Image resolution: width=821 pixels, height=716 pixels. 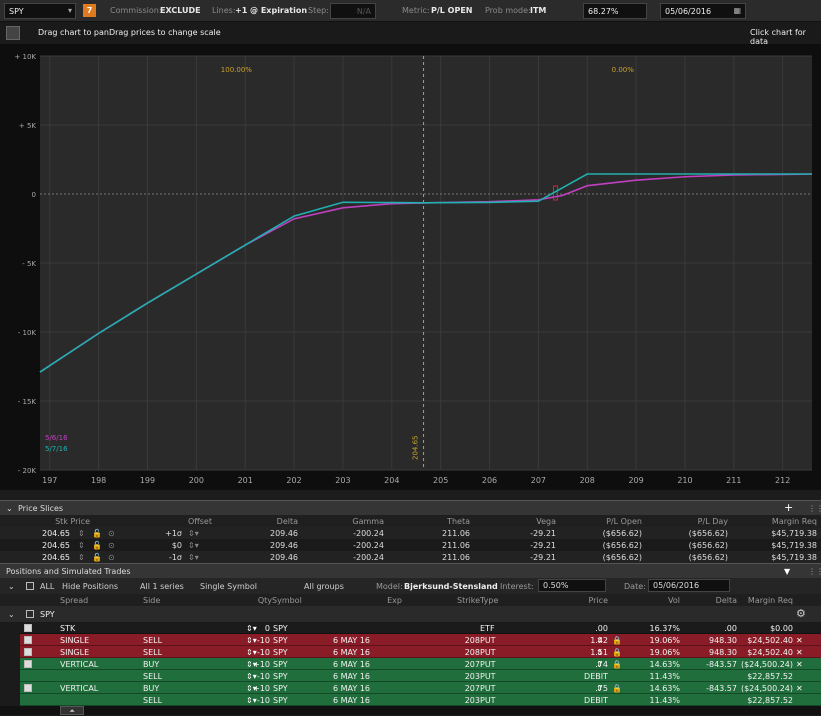 What do you see at coordinates (451, 586) in the screenshot?
I see `model-dropdown: Bjerksund-Stensland` at bounding box center [451, 586].